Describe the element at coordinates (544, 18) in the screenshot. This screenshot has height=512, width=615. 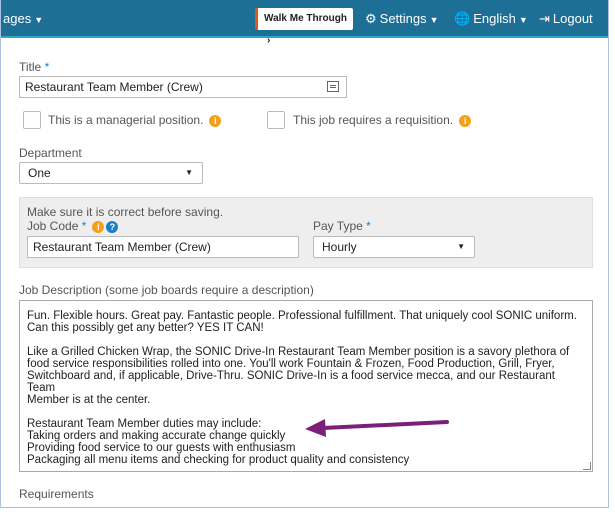
I see `logout-icon: ⇥` at that location.